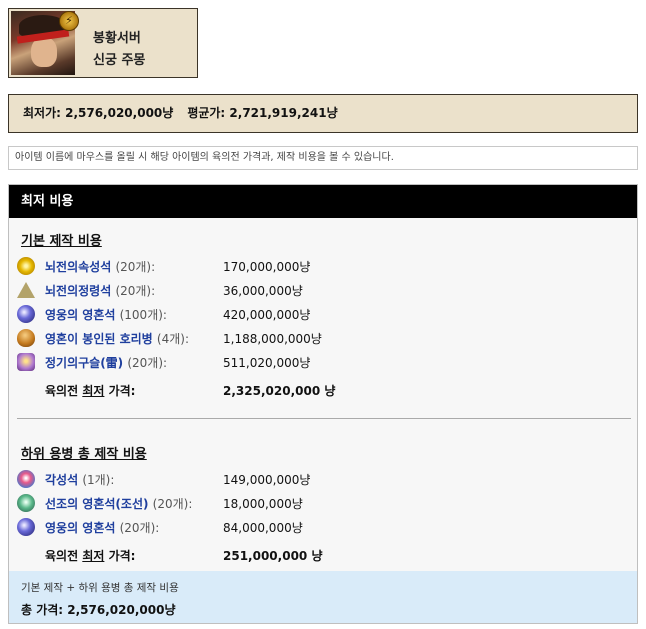  I want to click on thunder-stone-icon, so click(26, 266).